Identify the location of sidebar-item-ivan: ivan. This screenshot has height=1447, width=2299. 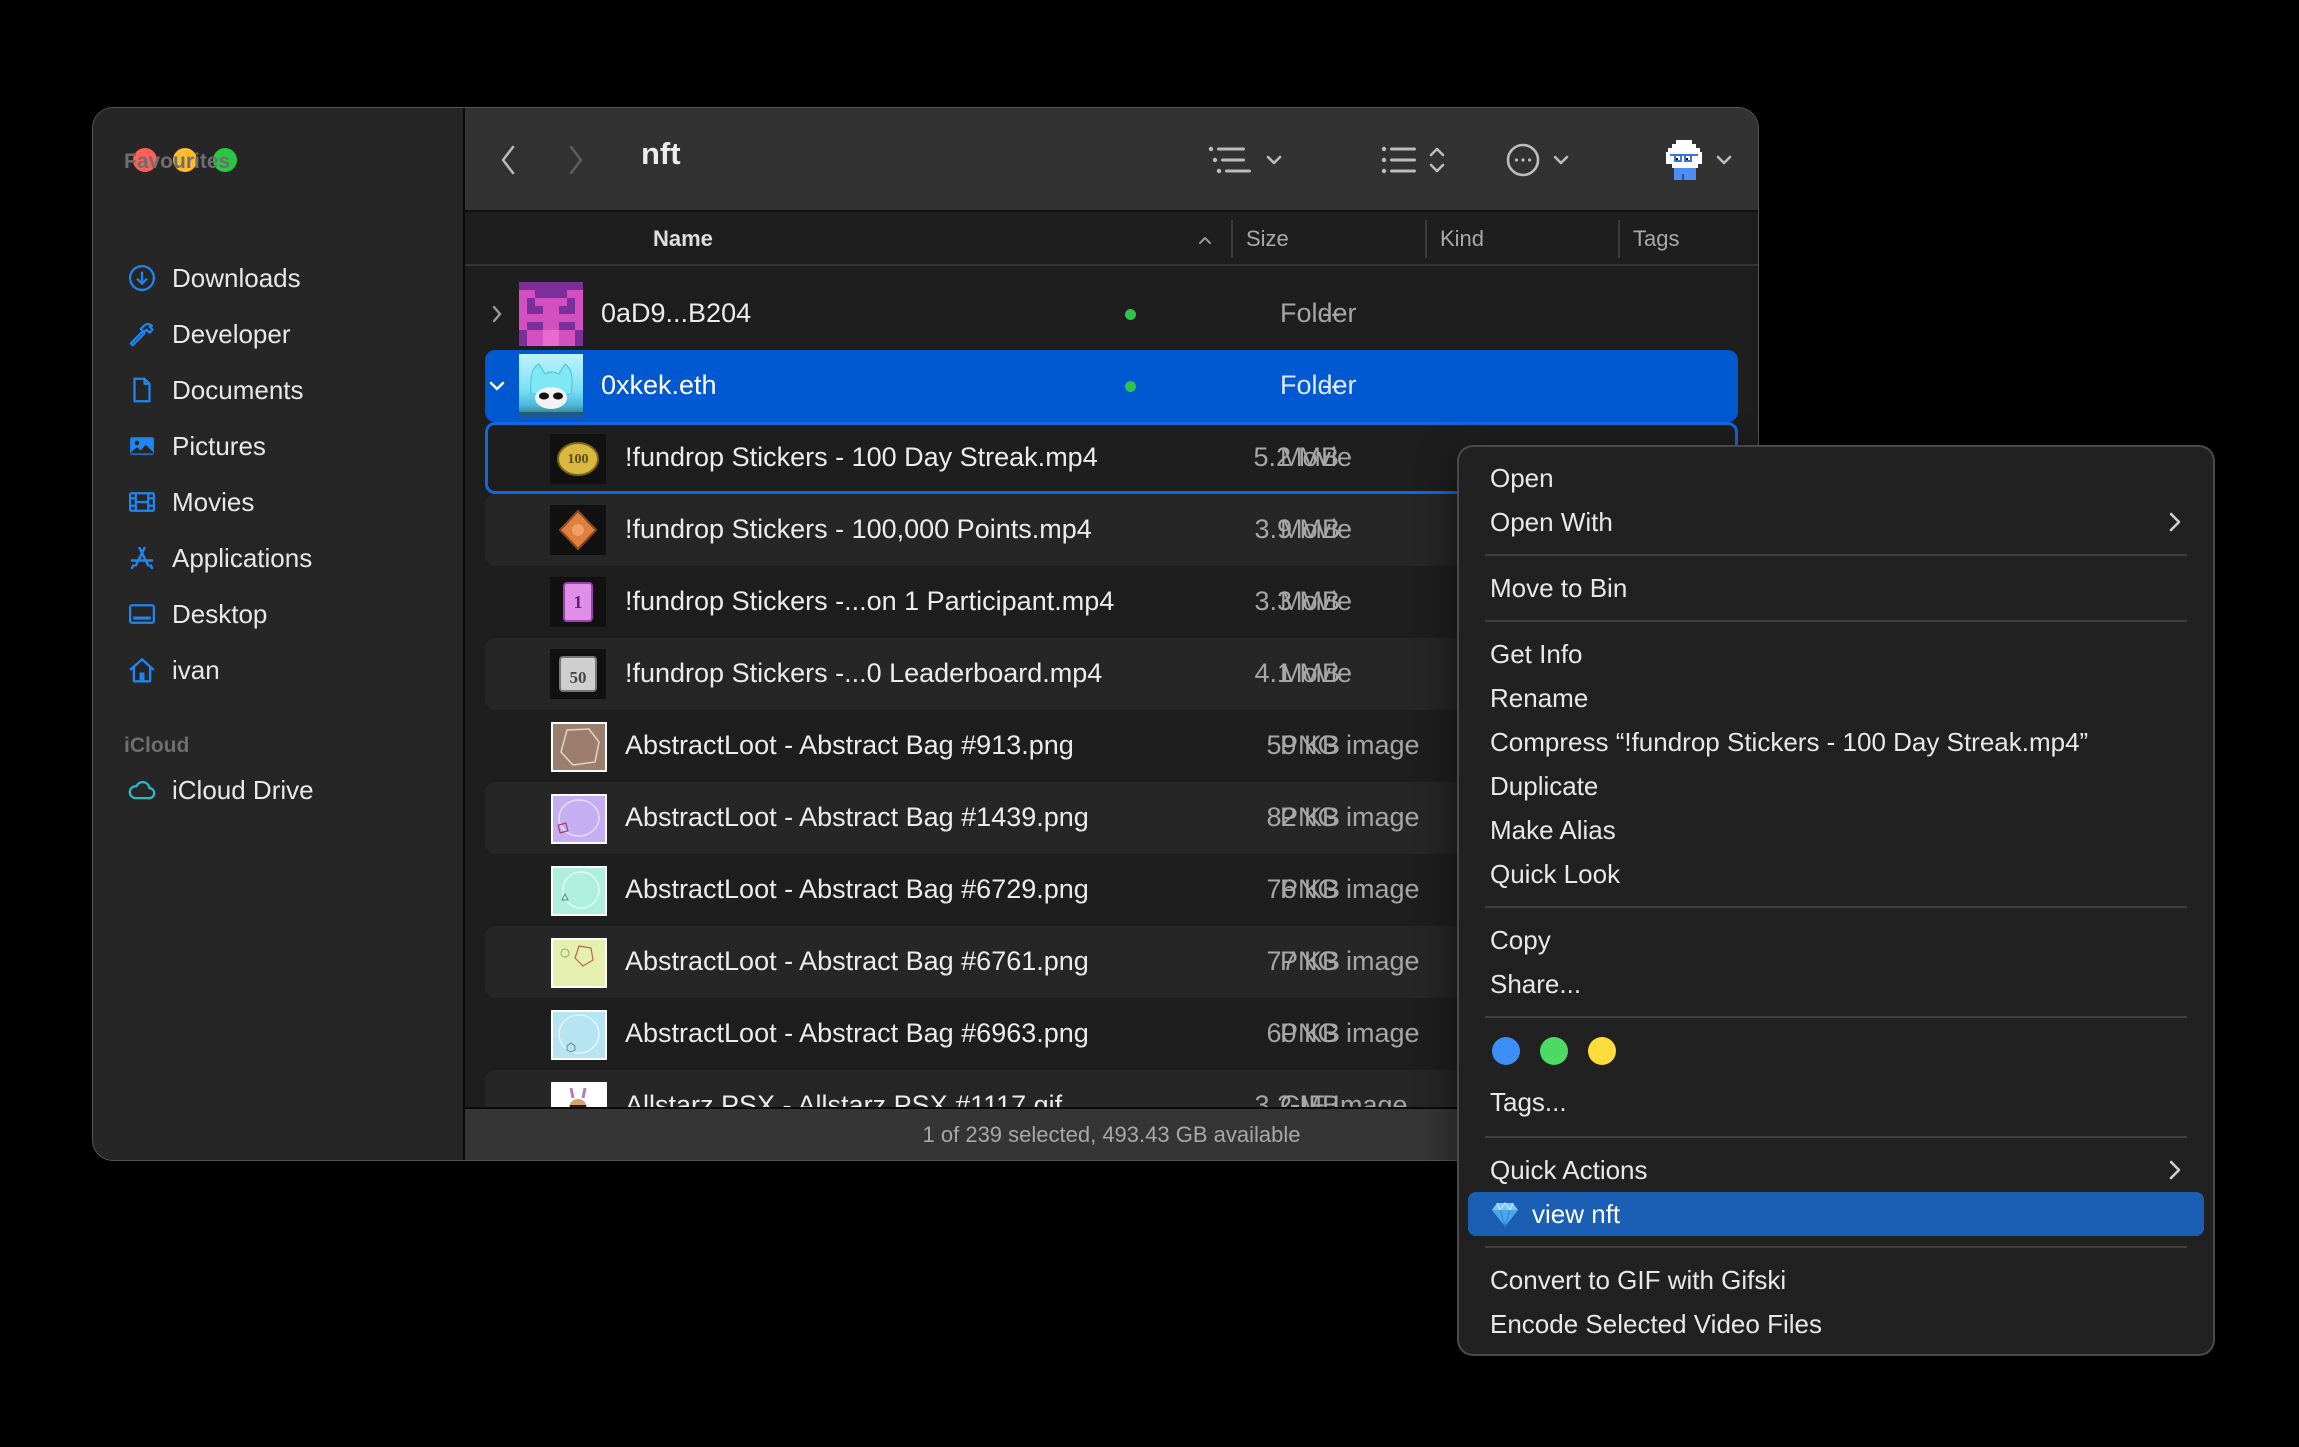
(173, 670).